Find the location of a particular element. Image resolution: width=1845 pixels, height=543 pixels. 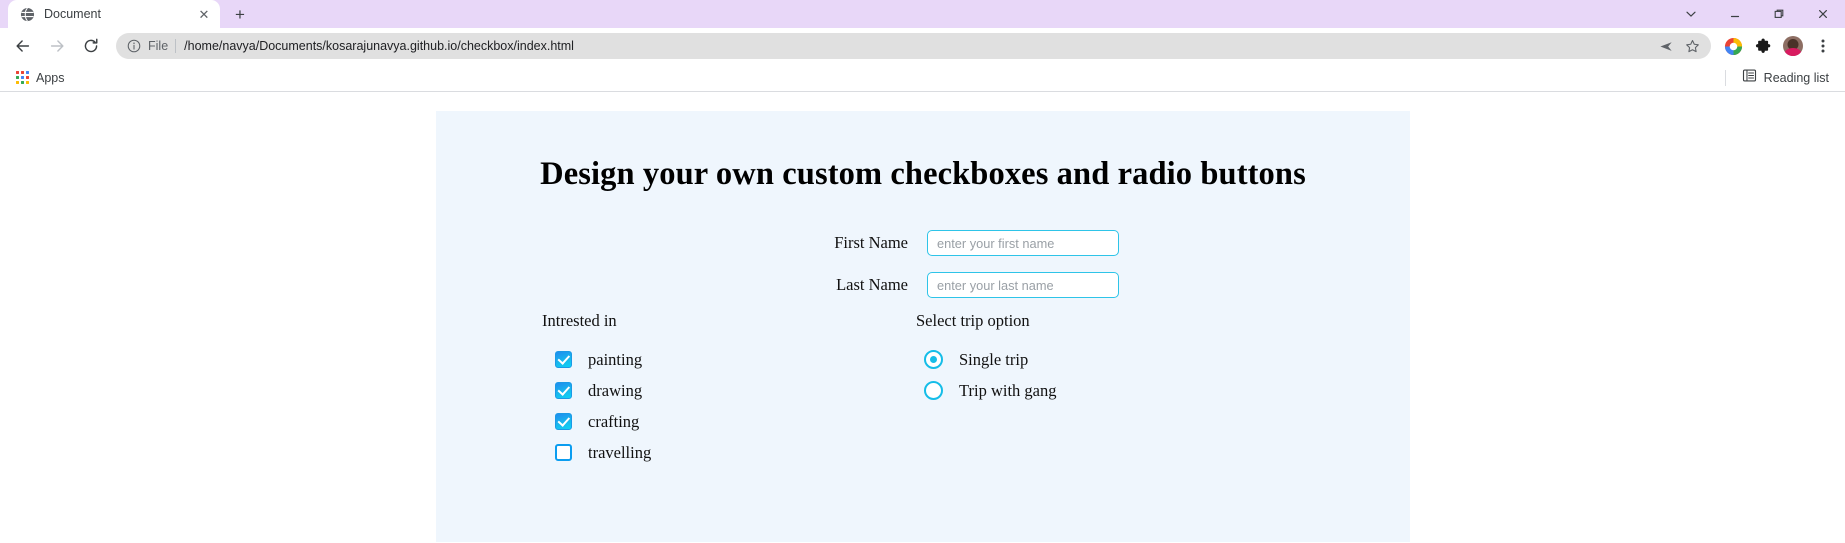

checkbox-label-travelling: travelling is located at coordinates (620, 452).